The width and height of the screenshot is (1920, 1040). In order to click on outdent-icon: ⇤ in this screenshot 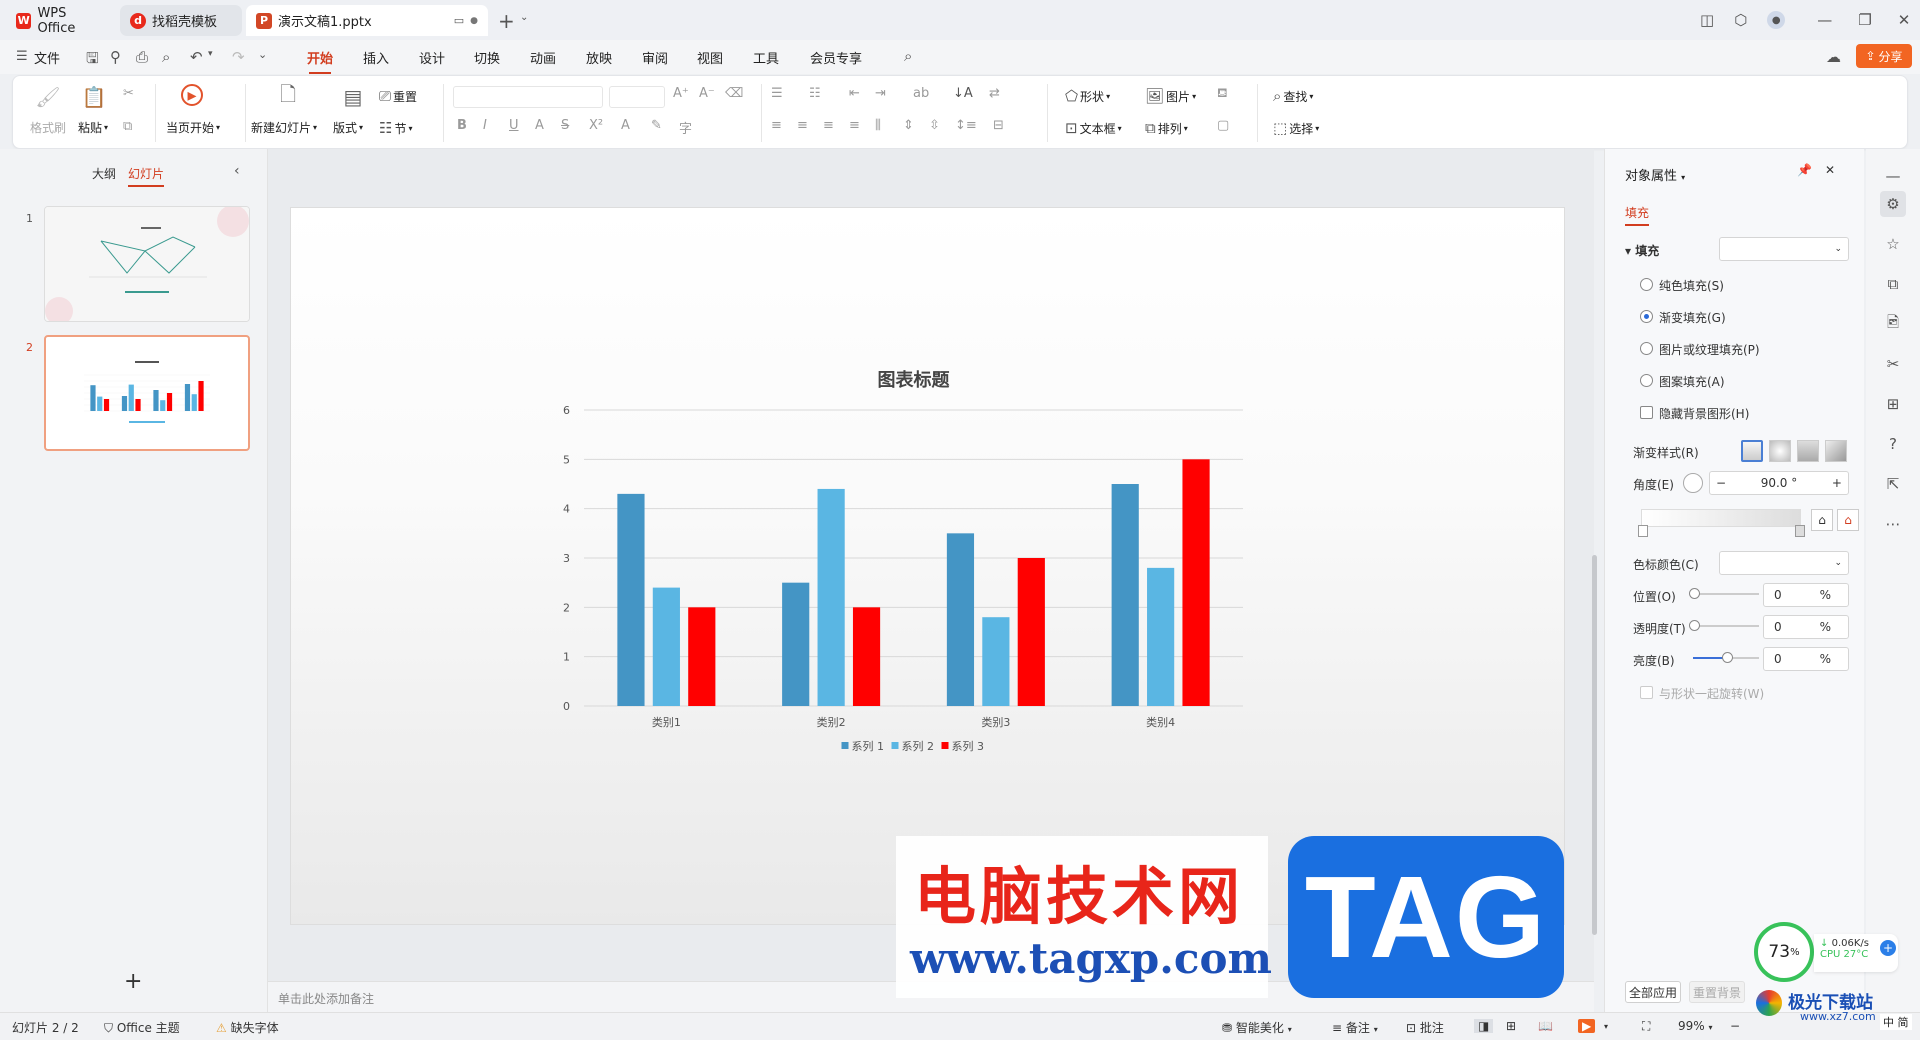, I will do `click(854, 93)`.